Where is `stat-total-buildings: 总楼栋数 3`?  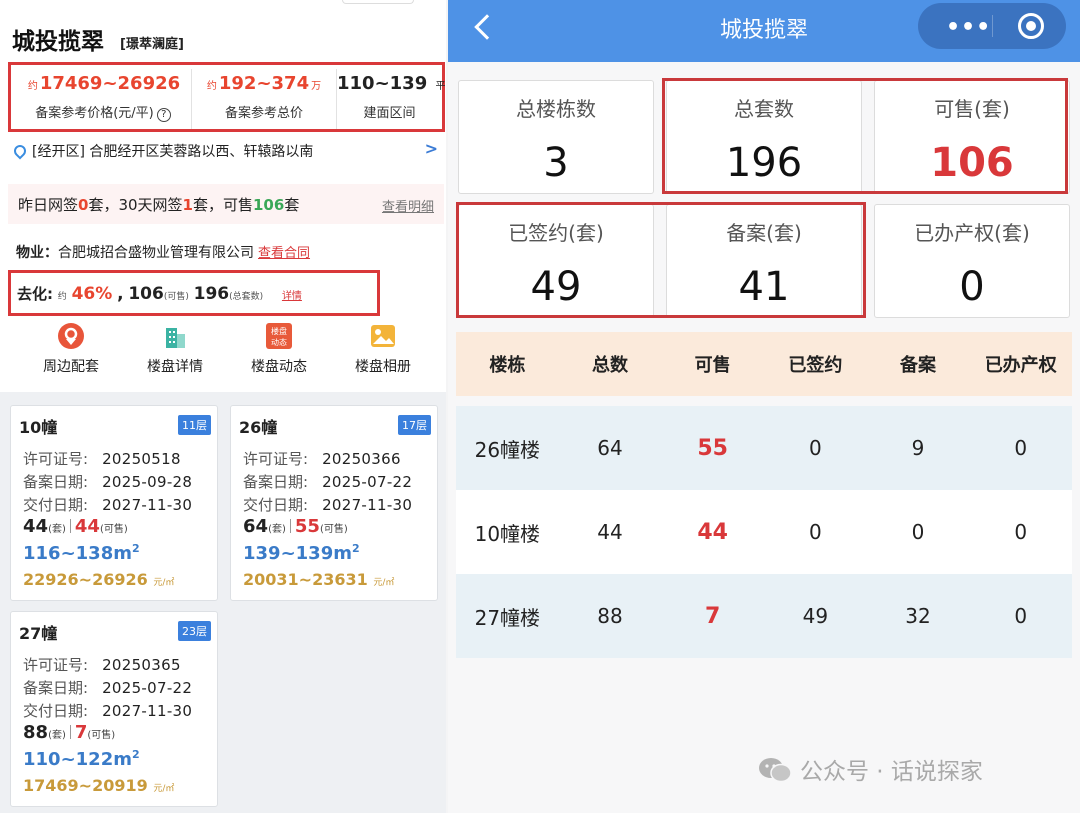
stat-total-buildings: 总楼栋数 3 is located at coordinates (556, 137).